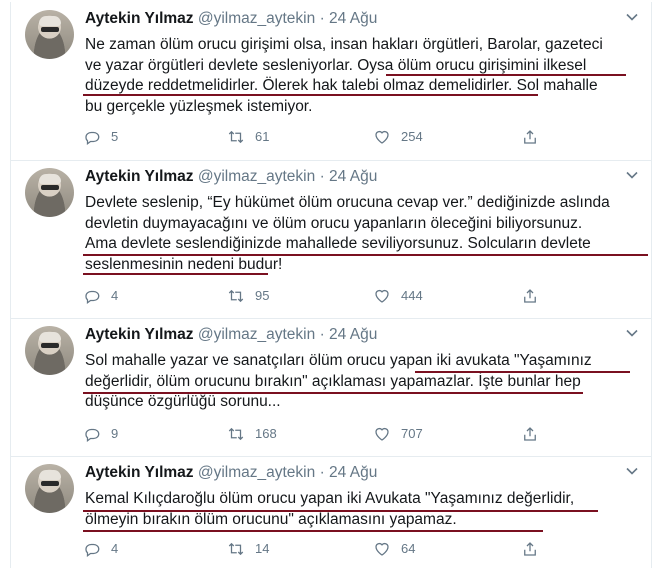 The image size is (660, 572). Describe the element at coordinates (412, 136) in the screenshot. I see `like-count: 254` at that location.